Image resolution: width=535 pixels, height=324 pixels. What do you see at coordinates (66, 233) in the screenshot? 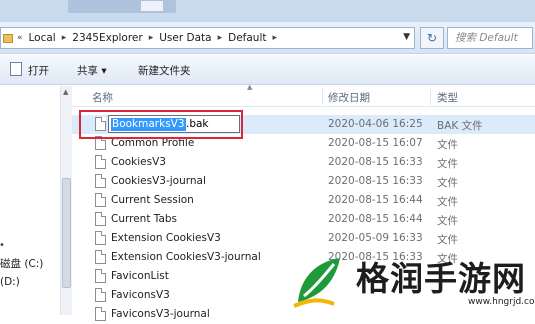
I see `scrollbar-thumb` at bounding box center [66, 233].